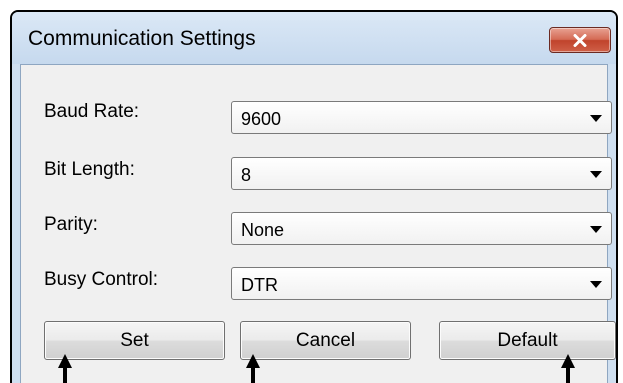  Describe the element at coordinates (71, 224) in the screenshot. I see `parity-label: Parity:` at that location.